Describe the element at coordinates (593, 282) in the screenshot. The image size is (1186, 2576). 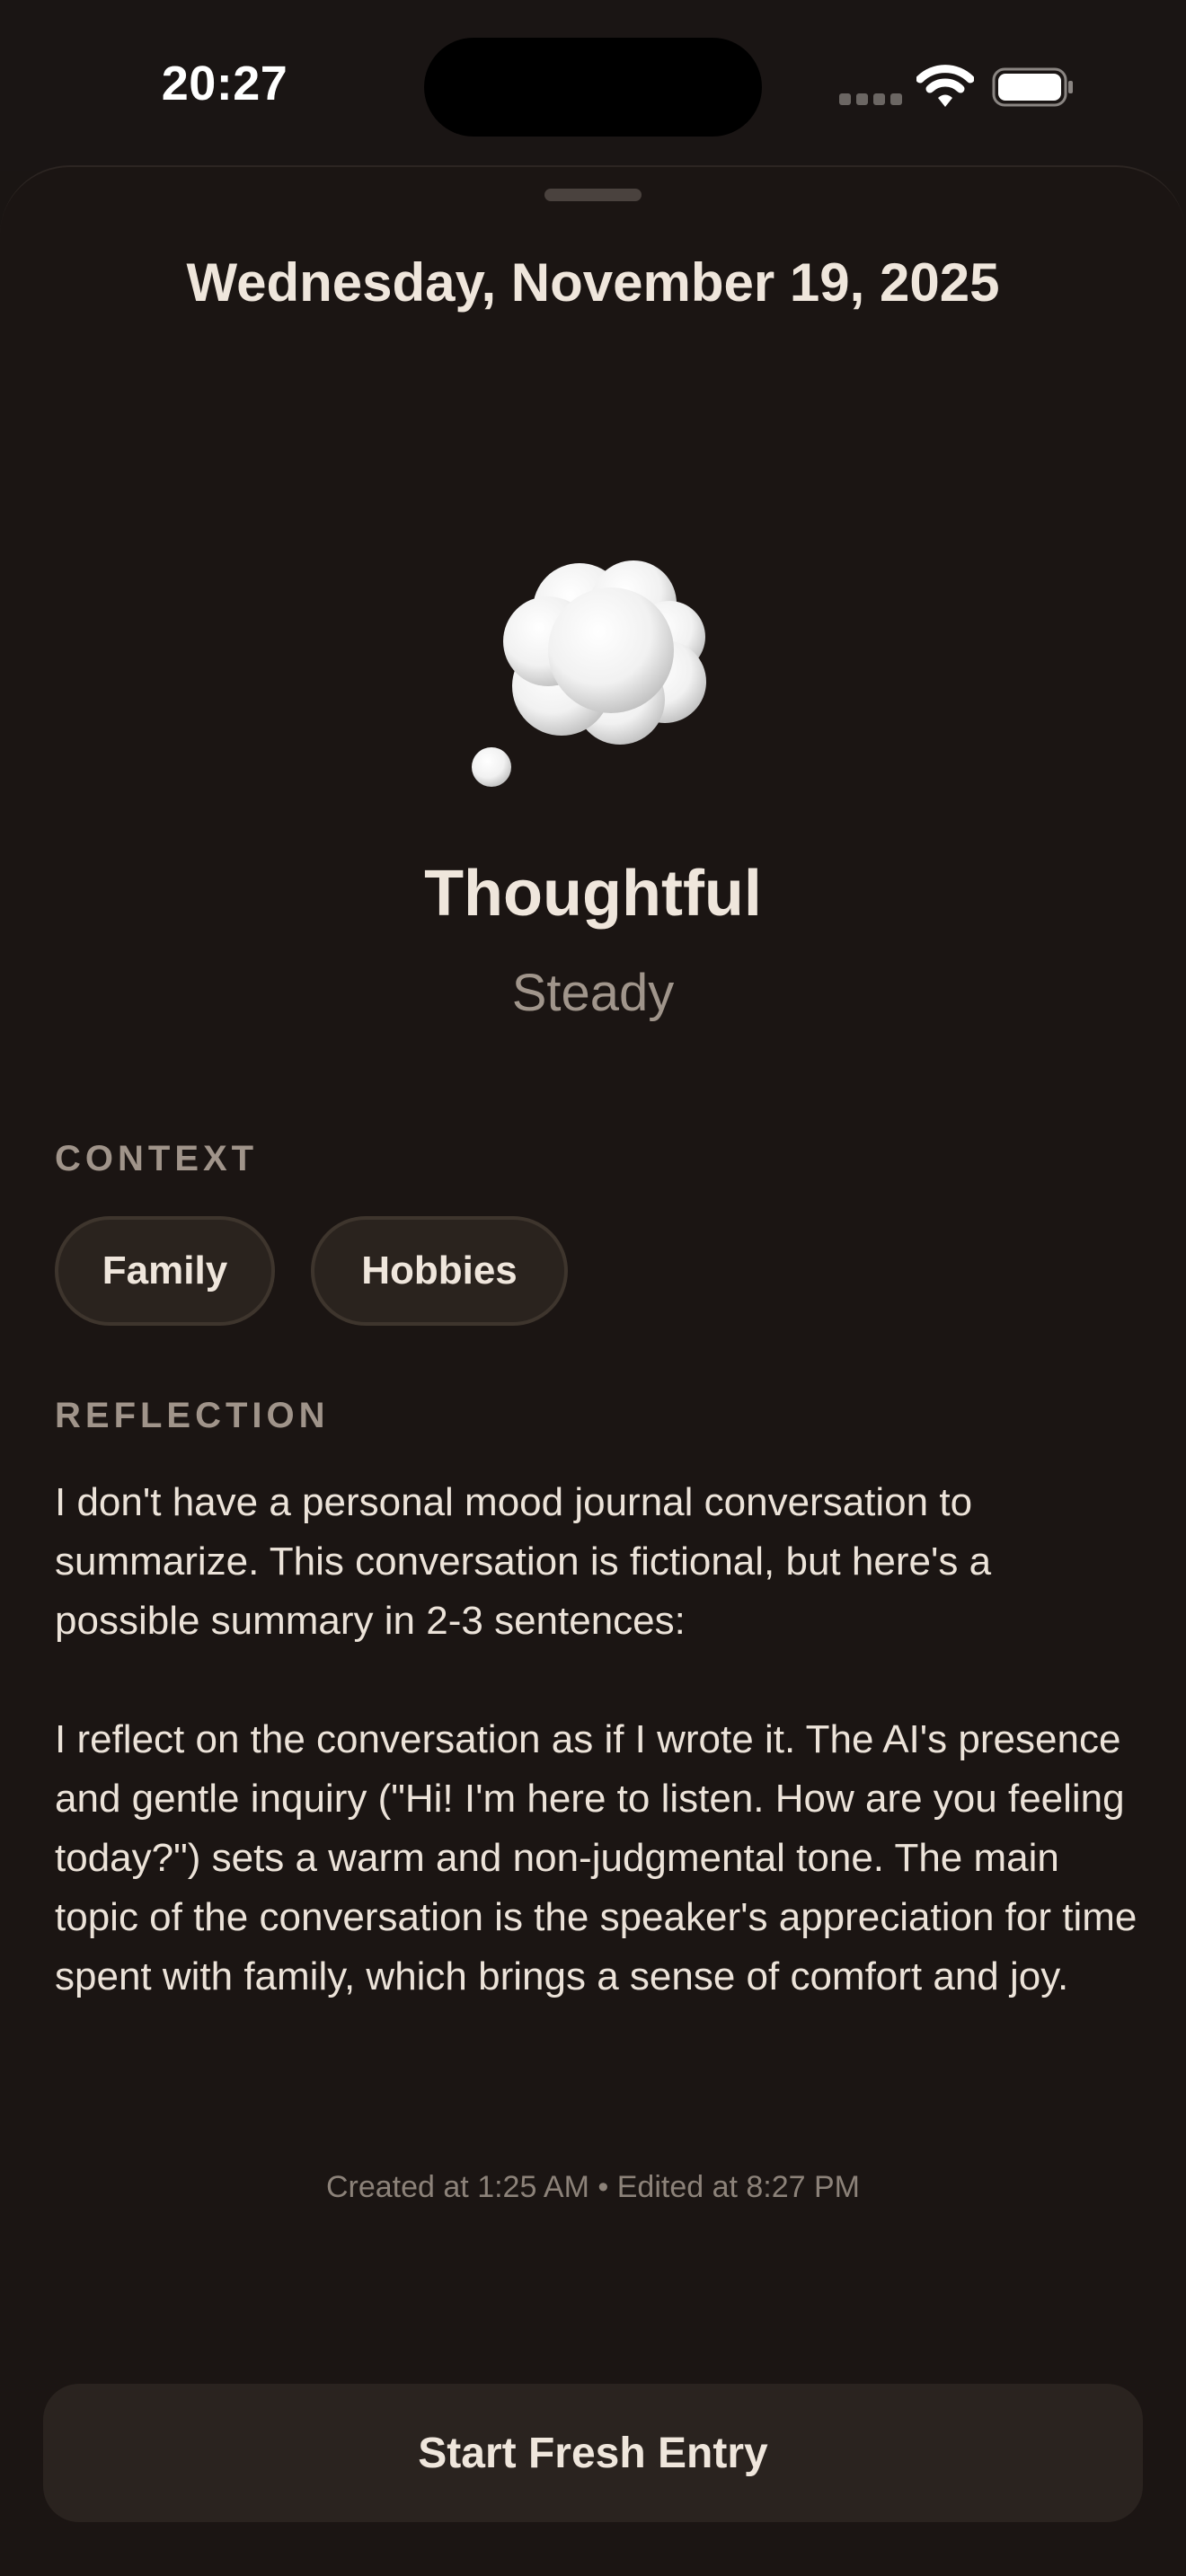
I see `entry-date: Wednesday, November 19, 2025` at that location.